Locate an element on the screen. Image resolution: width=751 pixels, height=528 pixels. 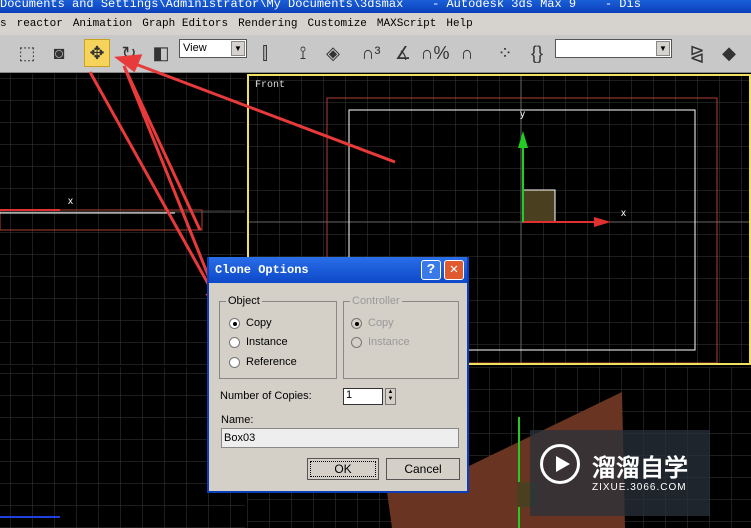
radio-controller-instance: Instance is located at coordinates (380, 342).